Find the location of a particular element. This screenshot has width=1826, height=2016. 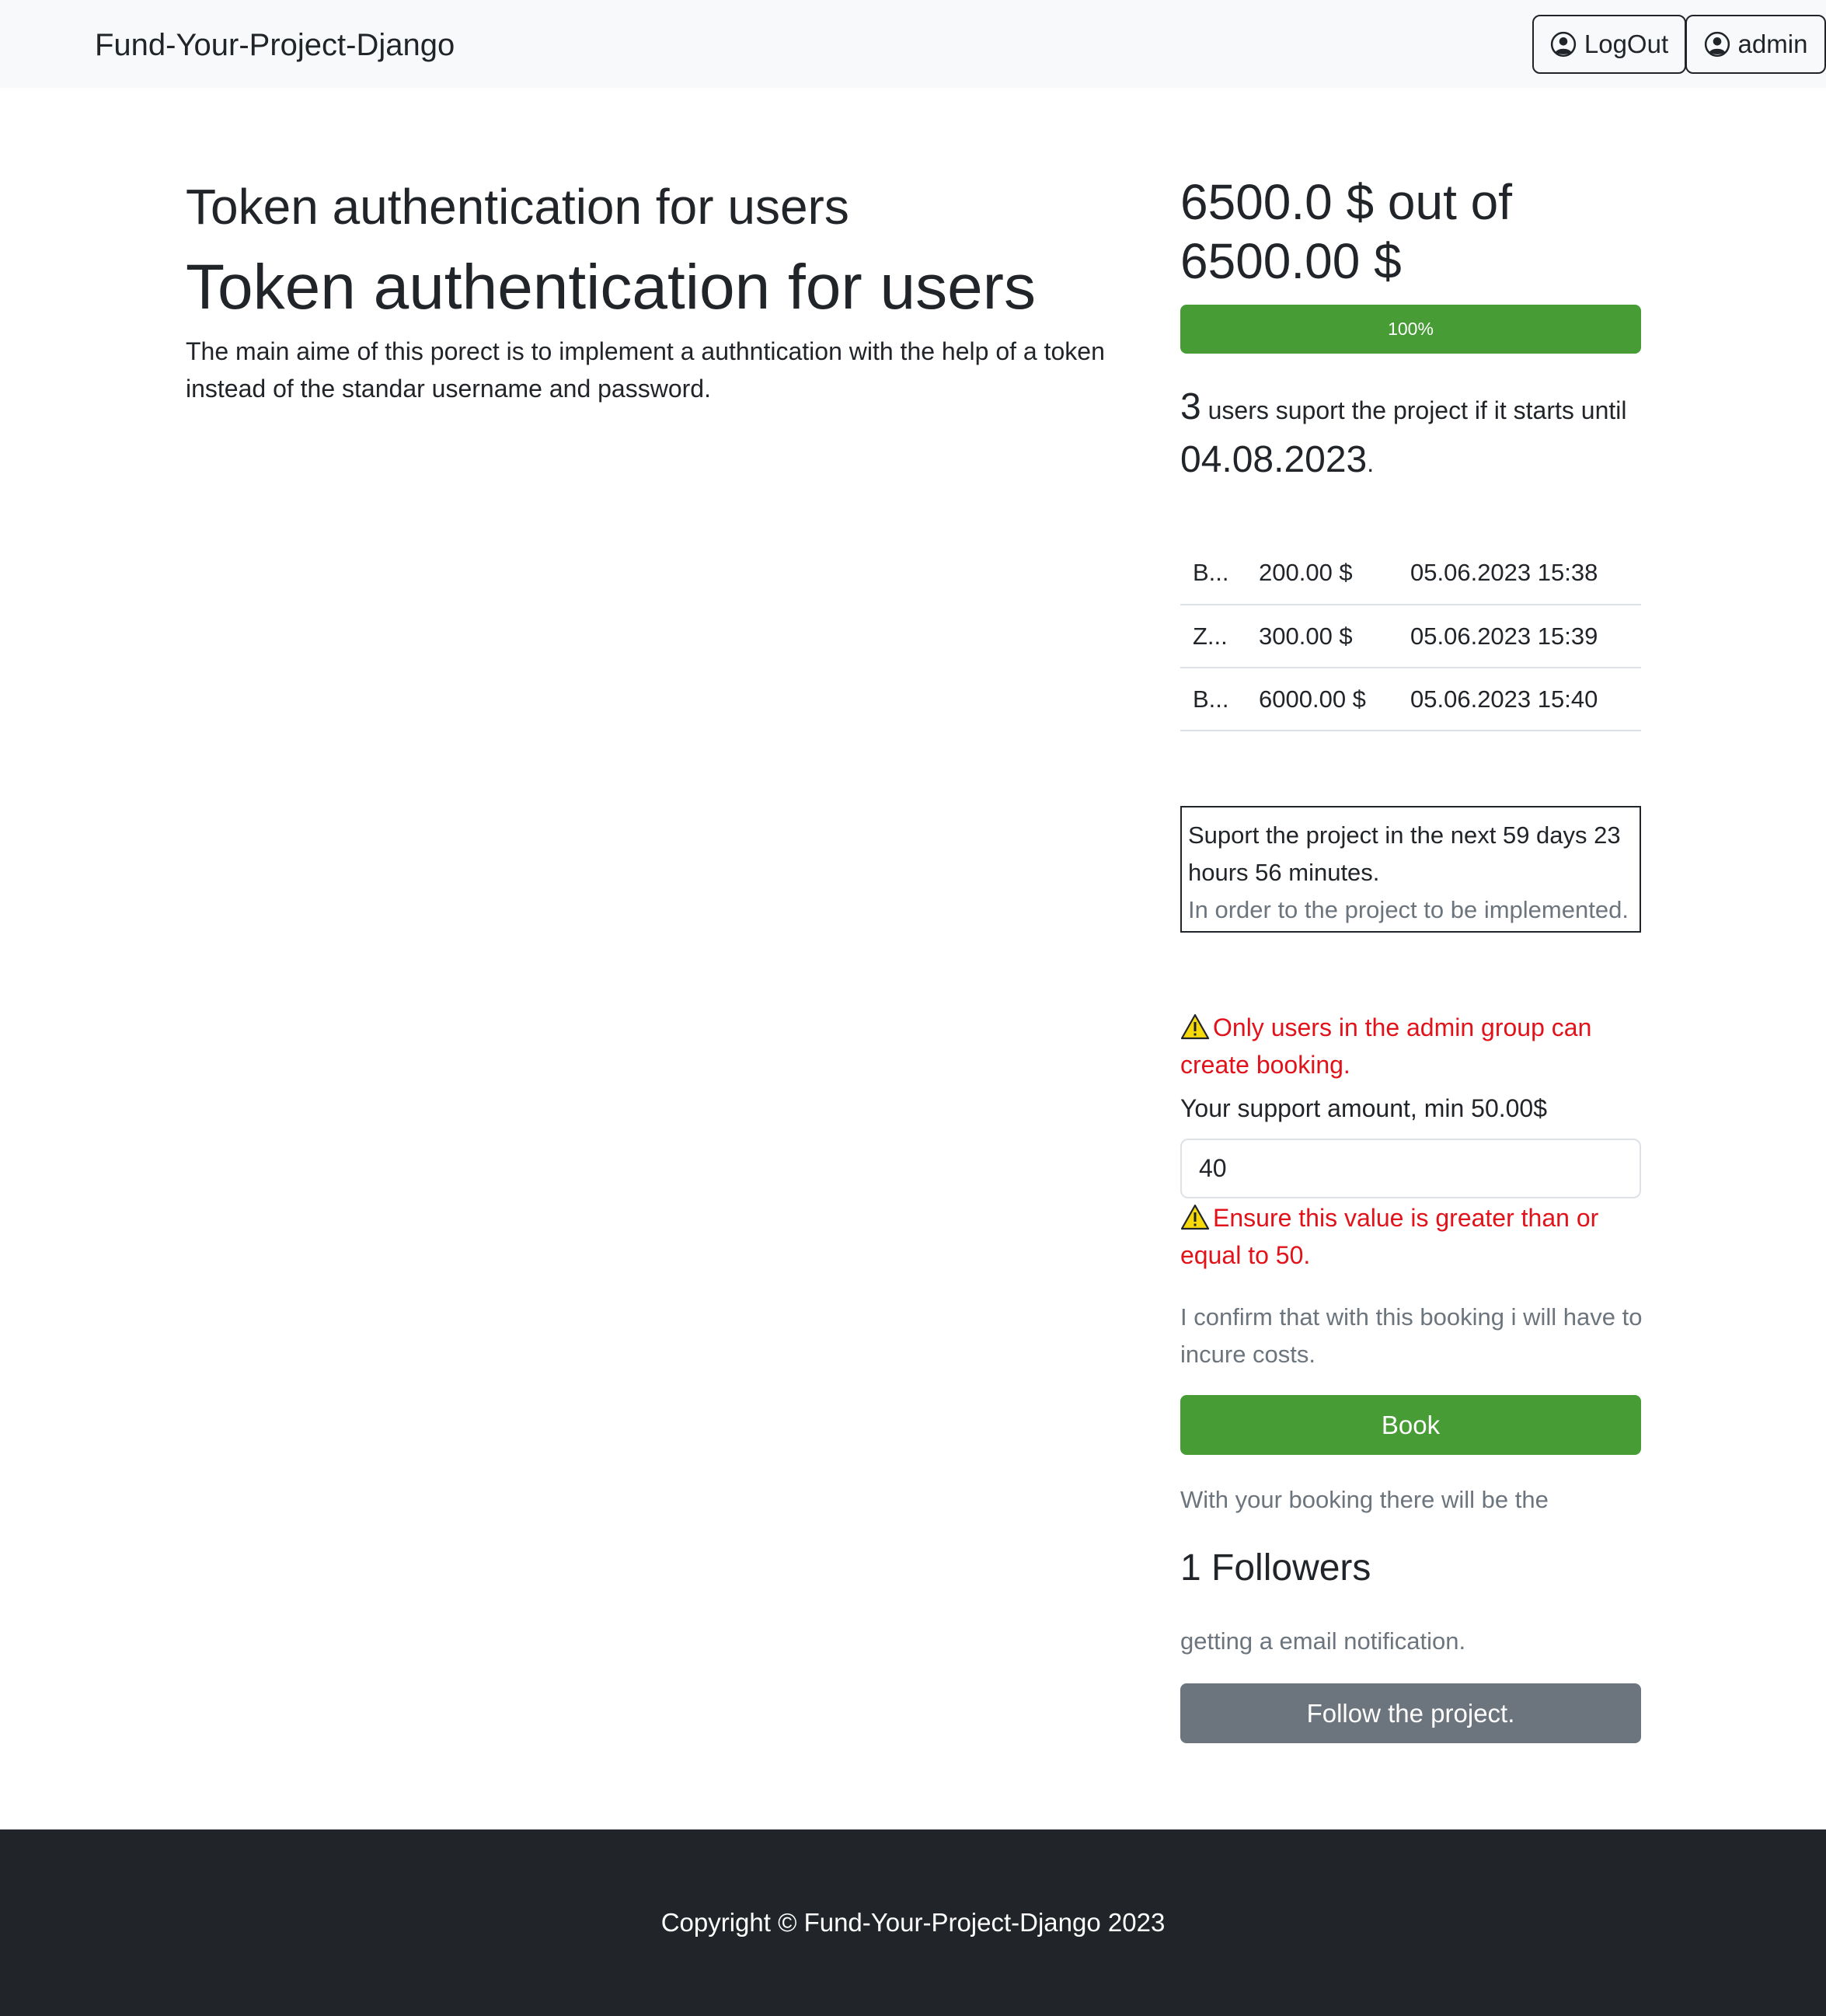

user-label: admin is located at coordinates (1773, 44).